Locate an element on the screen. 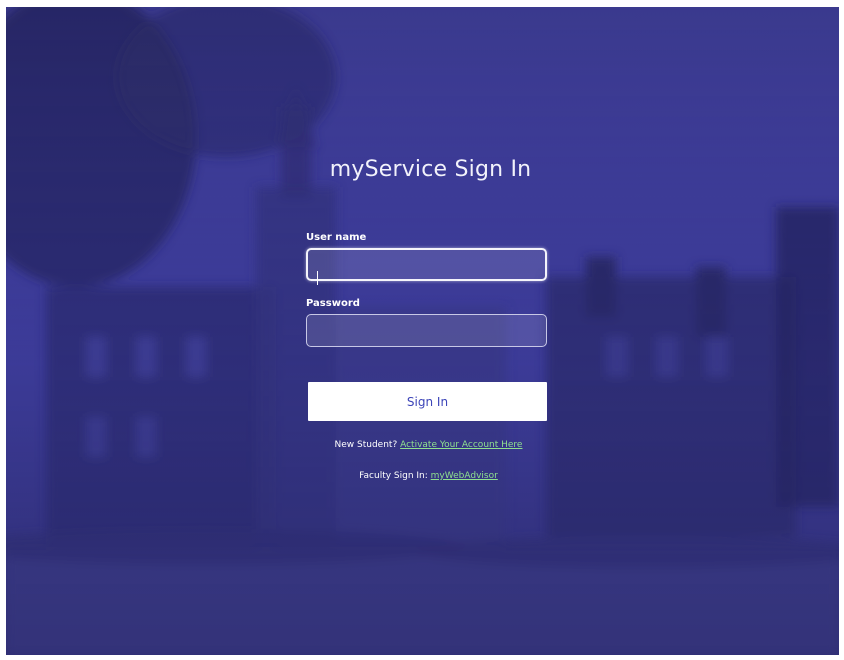  password-group: Password is located at coordinates (428, 322).